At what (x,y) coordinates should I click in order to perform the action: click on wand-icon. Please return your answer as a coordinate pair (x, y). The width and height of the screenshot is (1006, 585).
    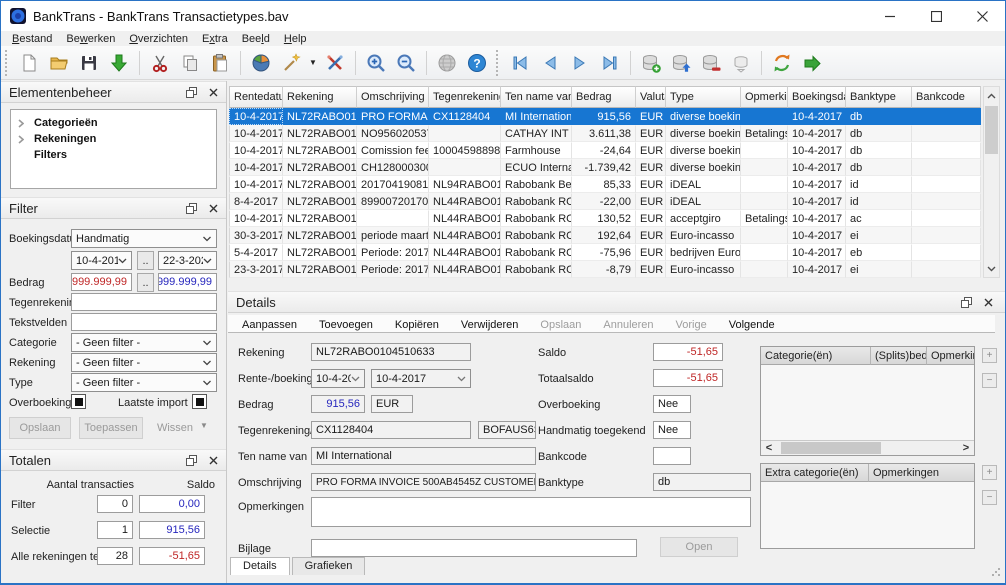
    Looking at the image, I should click on (291, 63).